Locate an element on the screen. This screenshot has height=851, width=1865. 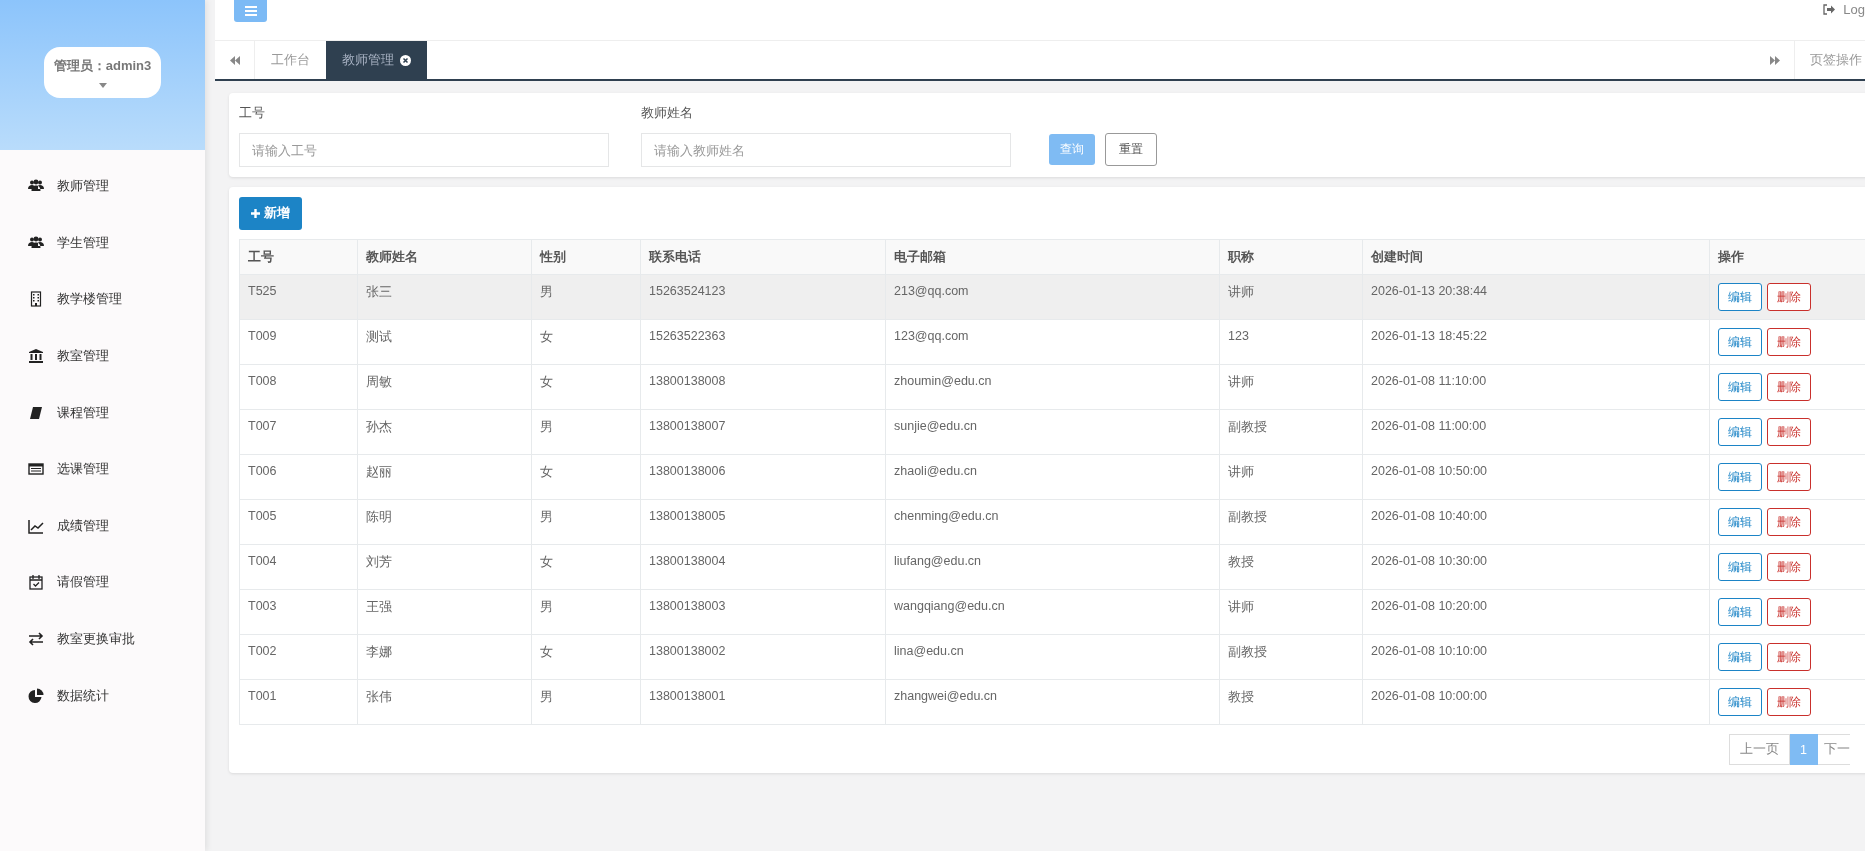
menu-item: 课程管理 is located at coordinates (102, 412).